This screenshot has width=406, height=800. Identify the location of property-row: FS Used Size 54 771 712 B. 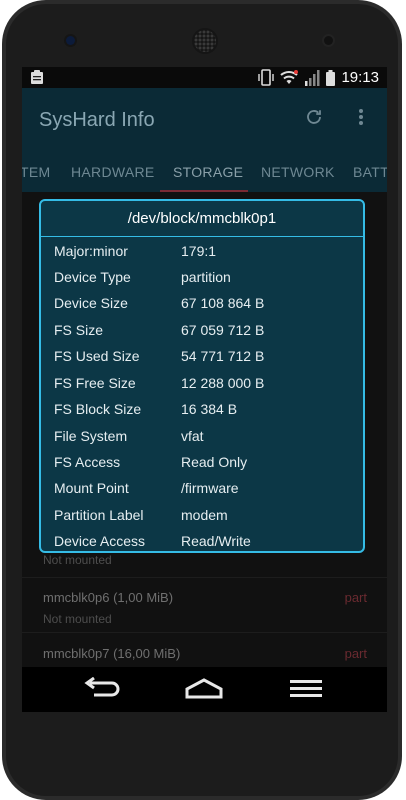
(202, 361).